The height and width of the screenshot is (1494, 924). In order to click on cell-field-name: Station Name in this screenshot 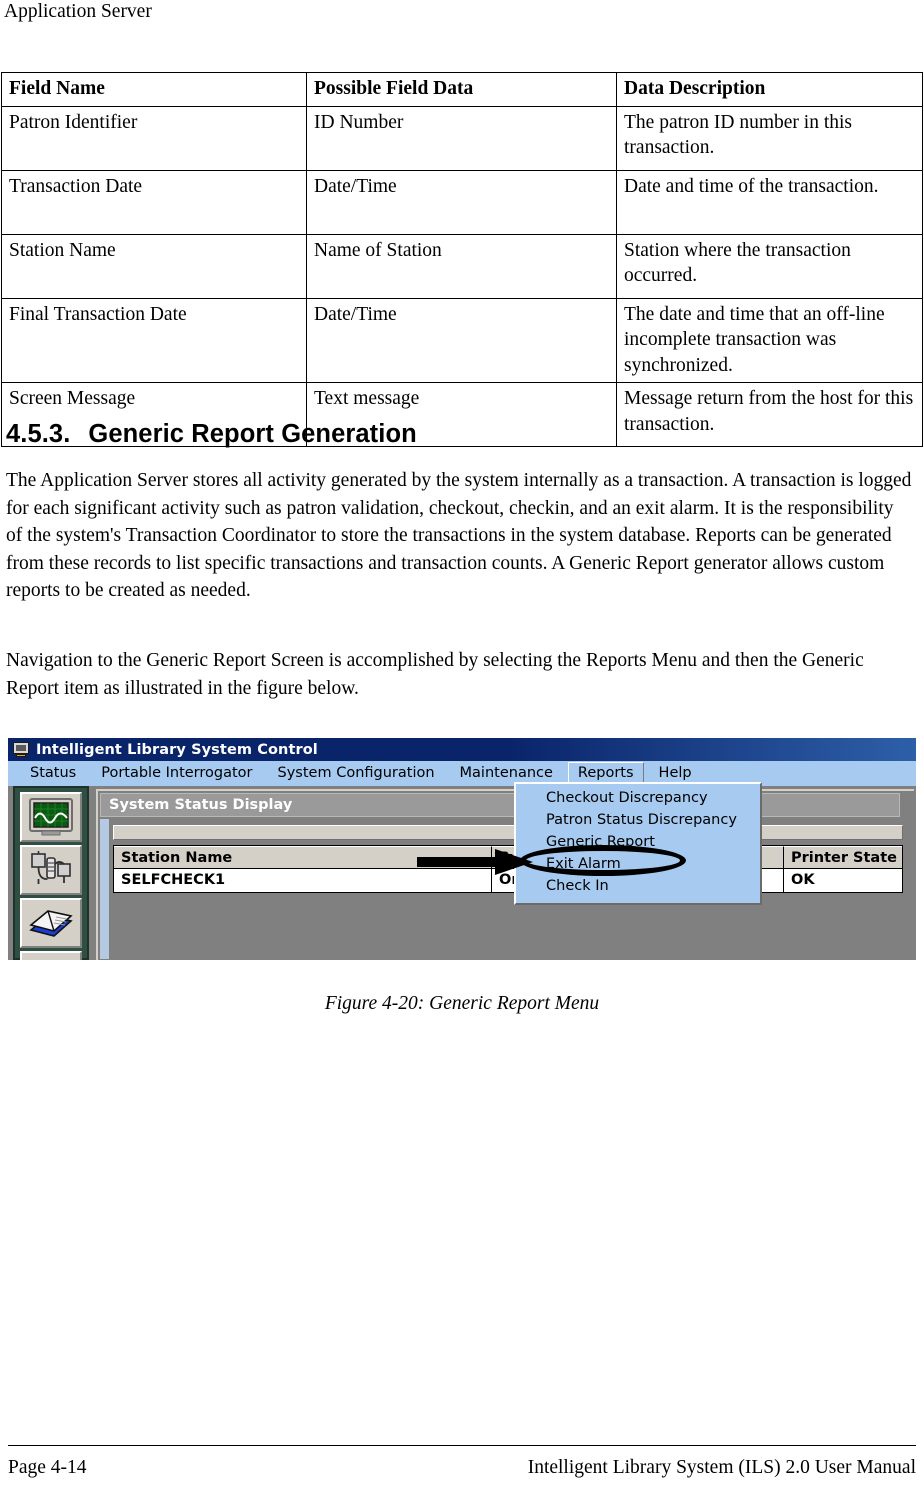, I will do `click(154, 266)`.